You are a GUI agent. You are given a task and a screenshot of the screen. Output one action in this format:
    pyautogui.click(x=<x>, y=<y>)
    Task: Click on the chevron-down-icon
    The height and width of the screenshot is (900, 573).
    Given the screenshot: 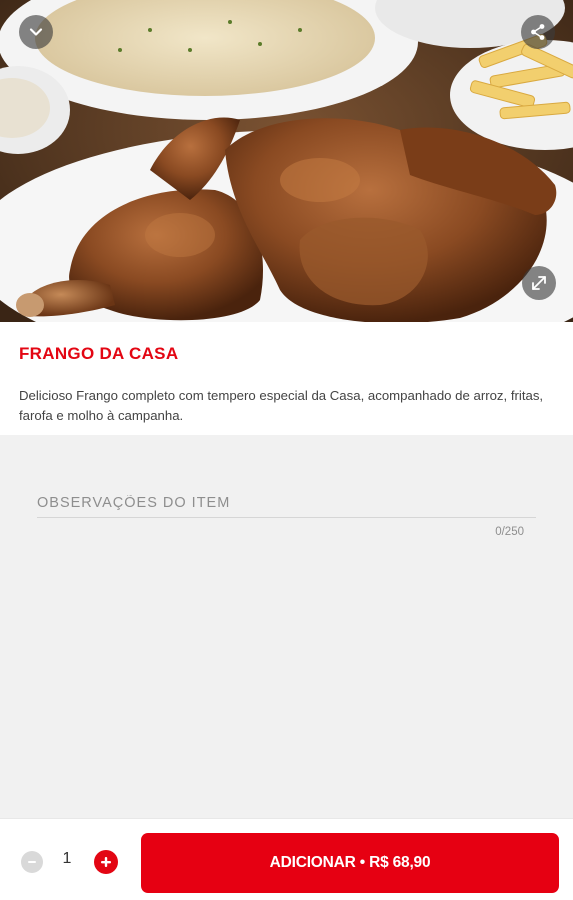 What is the action you would take?
    pyautogui.click(x=36, y=32)
    